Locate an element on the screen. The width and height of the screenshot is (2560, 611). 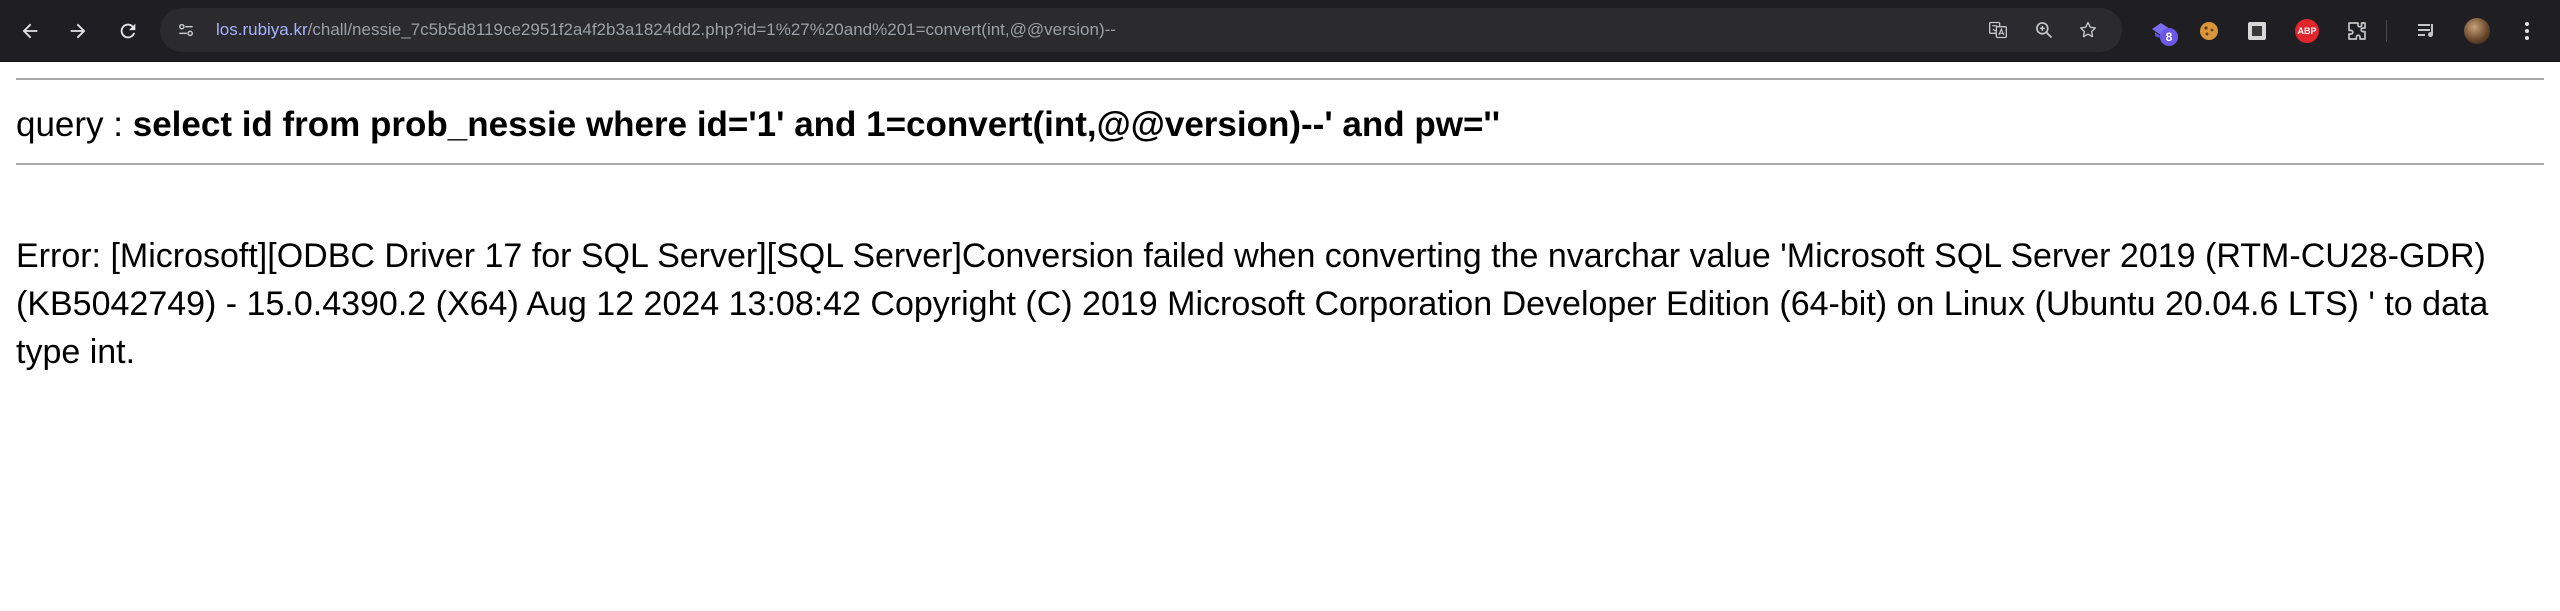
zoom-button is located at coordinates (2044, 30).